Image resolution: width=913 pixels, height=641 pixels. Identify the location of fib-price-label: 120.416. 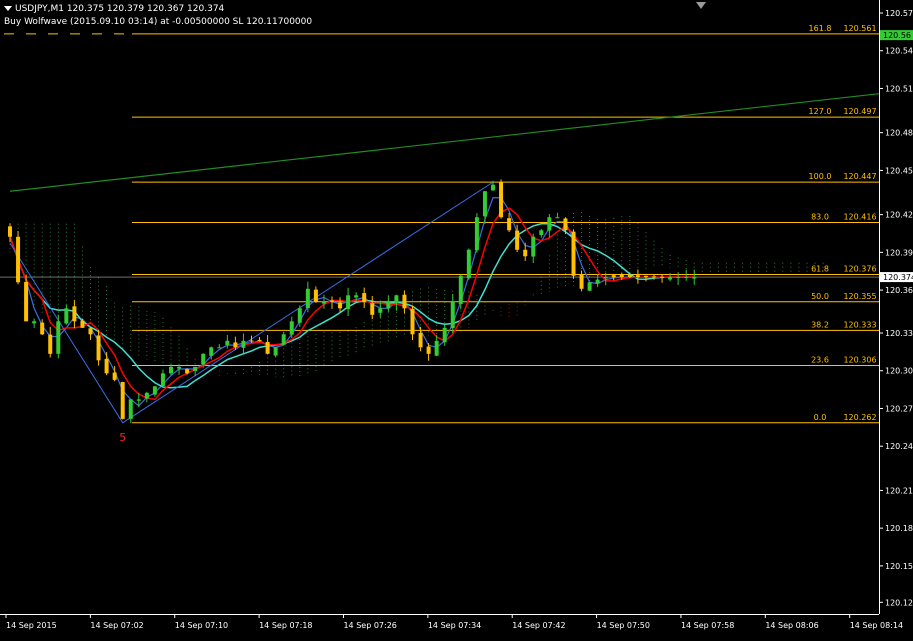
(859, 216).